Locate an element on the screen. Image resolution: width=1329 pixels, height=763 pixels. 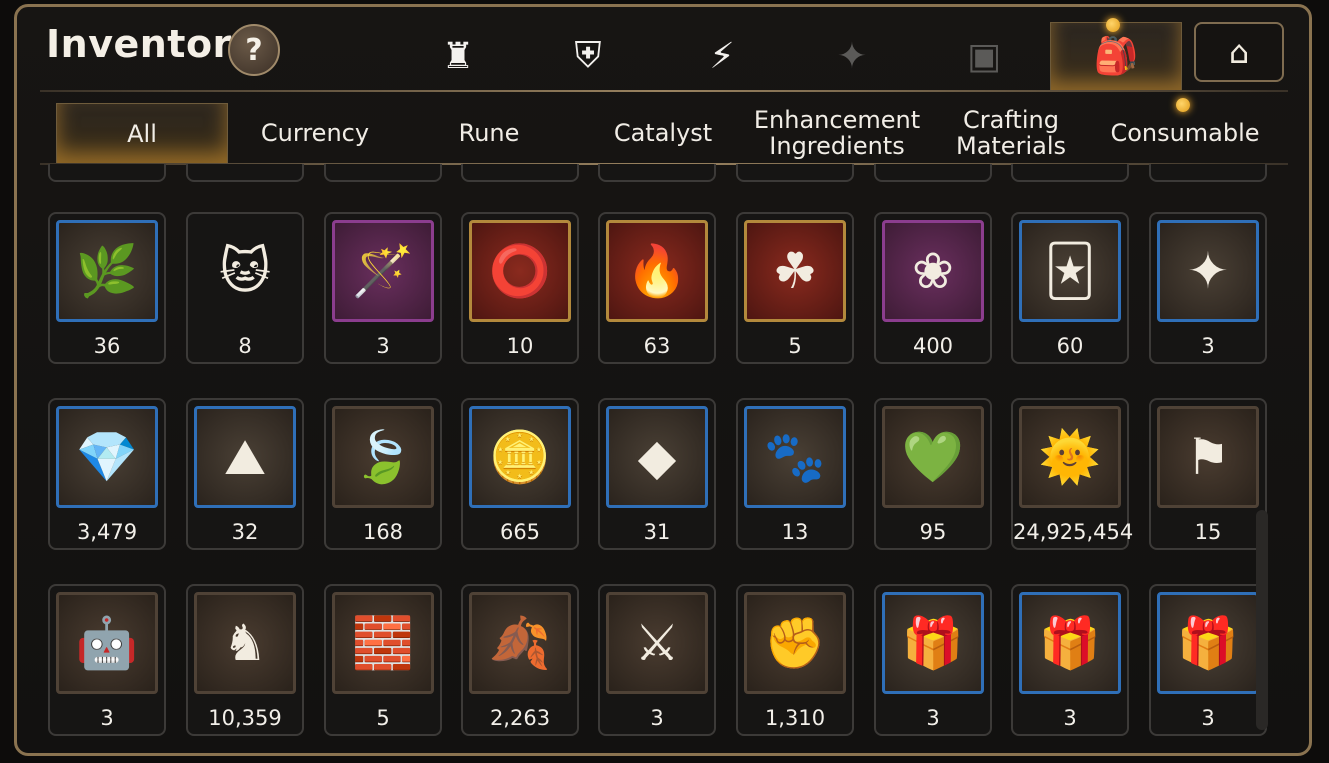
silver-coin-icon: 🪙 is located at coordinates (520, 457).